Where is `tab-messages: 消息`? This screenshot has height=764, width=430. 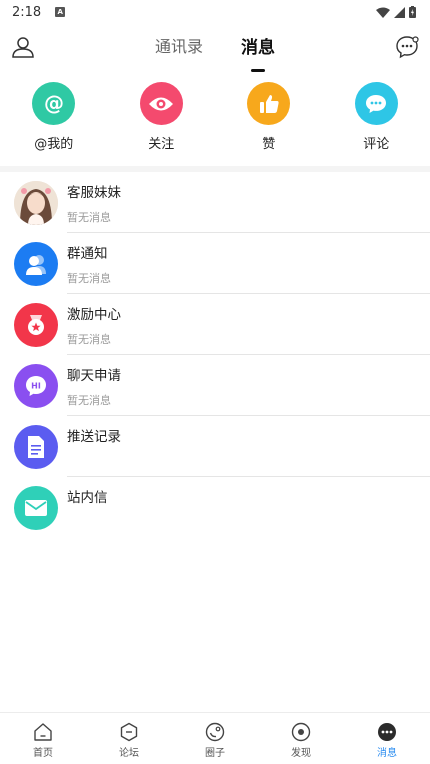
tab-messages: 消息 is located at coordinates (258, 52).